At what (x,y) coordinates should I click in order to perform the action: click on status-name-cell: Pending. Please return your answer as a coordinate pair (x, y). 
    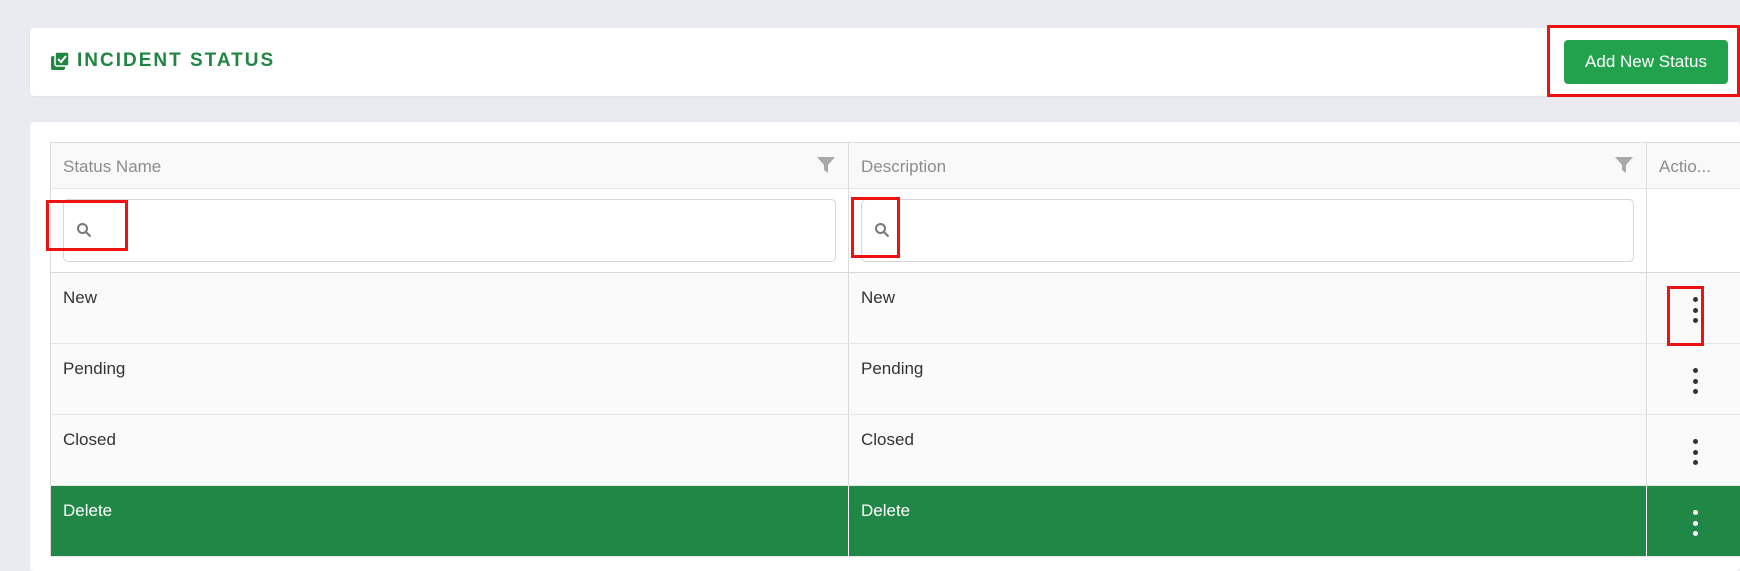
    Looking at the image, I should click on (450, 379).